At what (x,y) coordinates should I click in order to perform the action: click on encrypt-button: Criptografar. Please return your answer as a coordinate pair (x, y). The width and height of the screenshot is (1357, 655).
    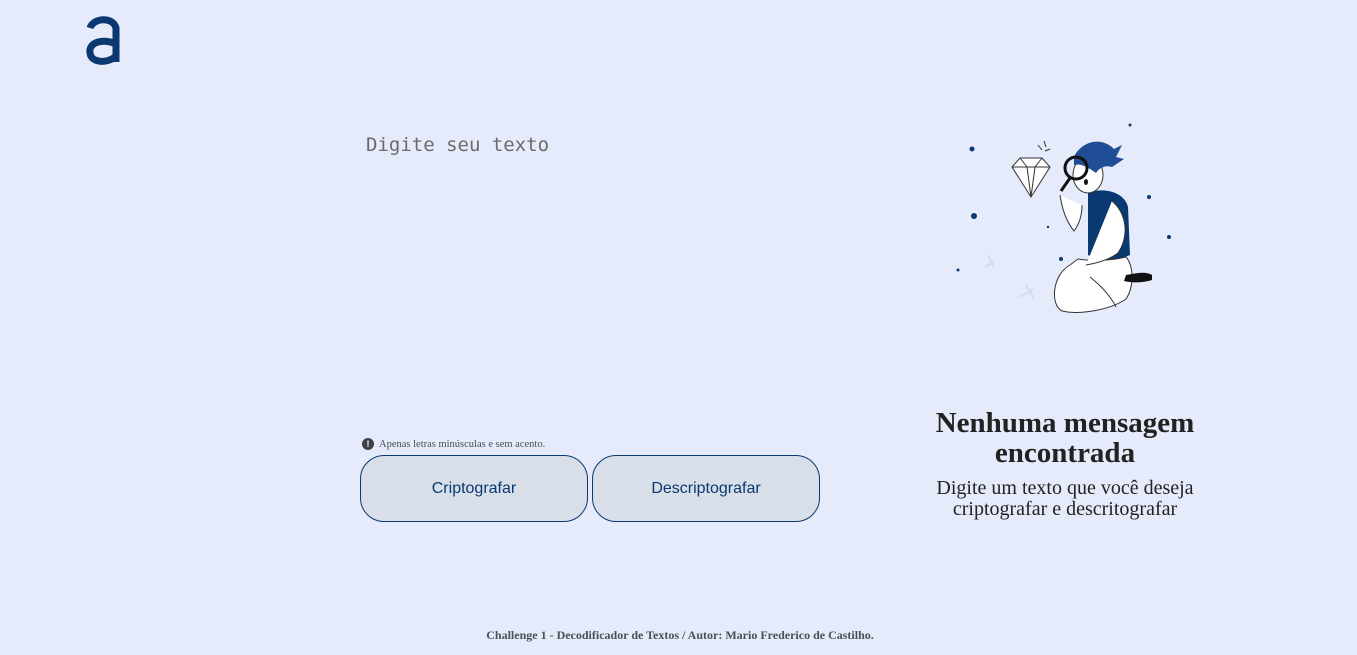
    Looking at the image, I should click on (474, 488).